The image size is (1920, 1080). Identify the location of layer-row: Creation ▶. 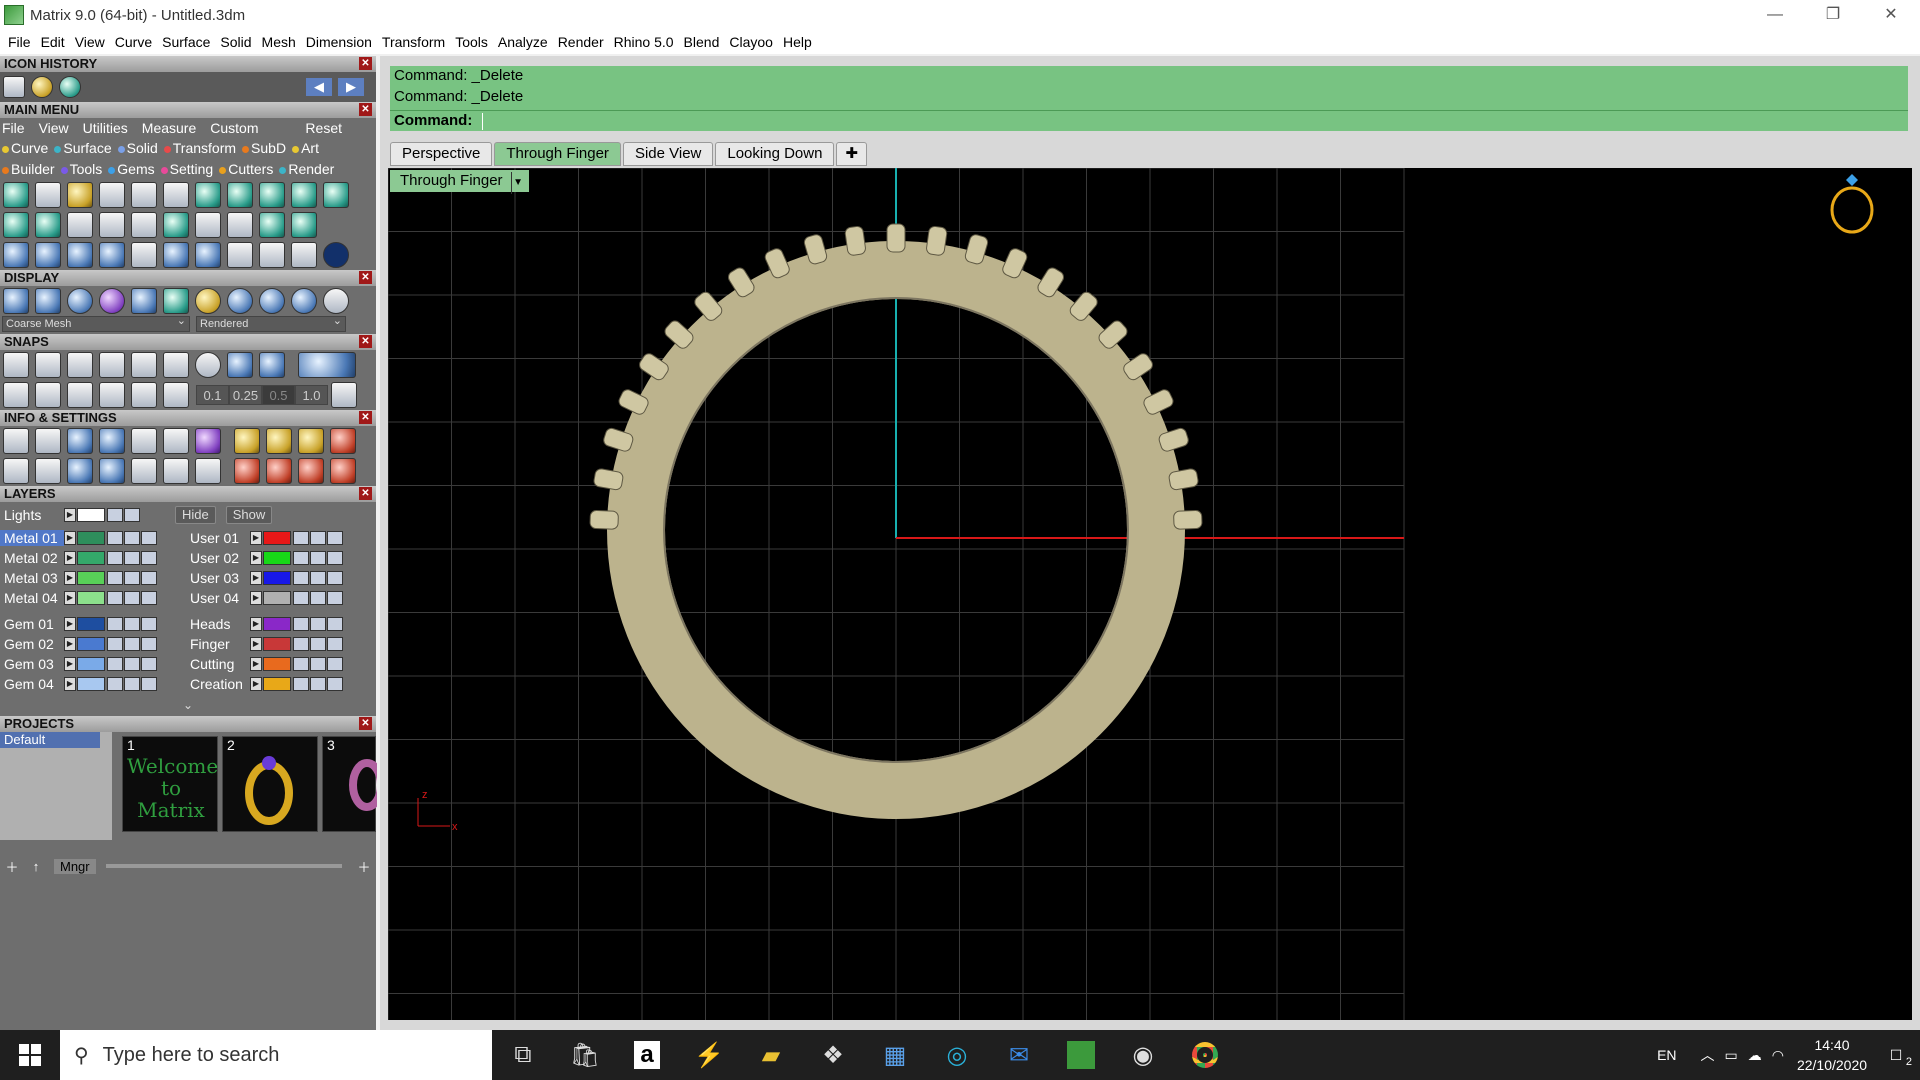
(276, 684).